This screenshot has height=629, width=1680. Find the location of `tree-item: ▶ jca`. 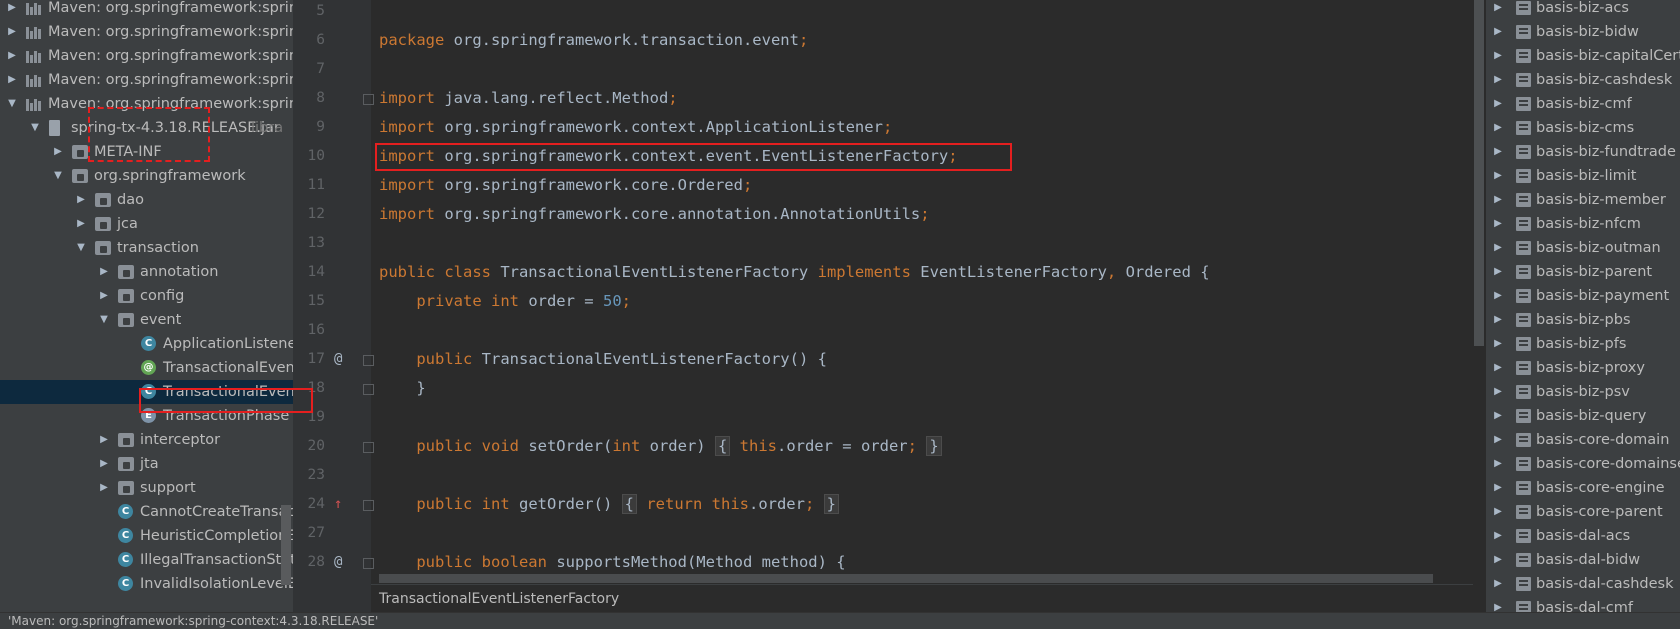

tree-item: ▶ jca is located at coordinates (146, 224).